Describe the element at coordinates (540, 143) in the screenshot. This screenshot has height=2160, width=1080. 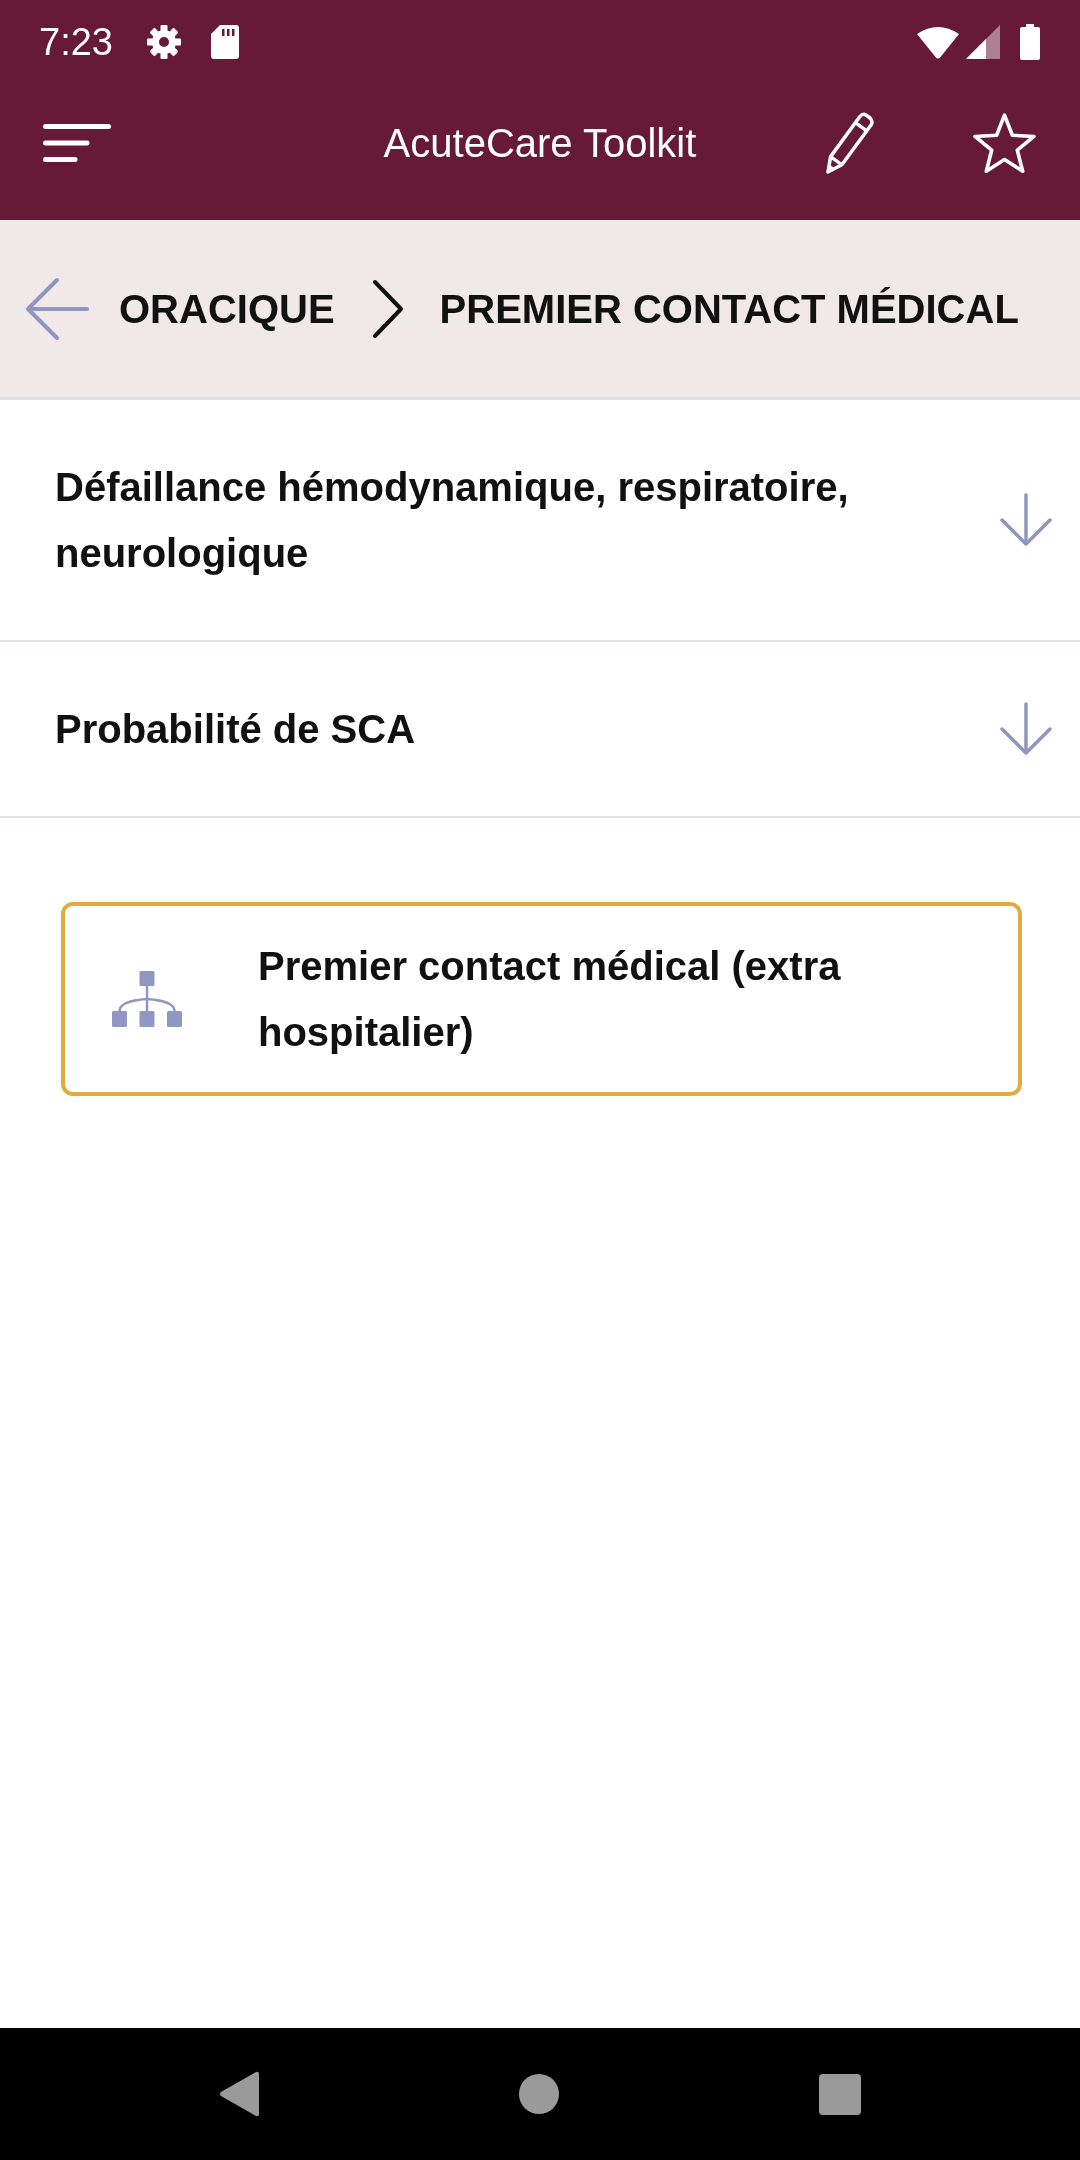
I see `app-title: AcuteCare Toolkit` at that location.